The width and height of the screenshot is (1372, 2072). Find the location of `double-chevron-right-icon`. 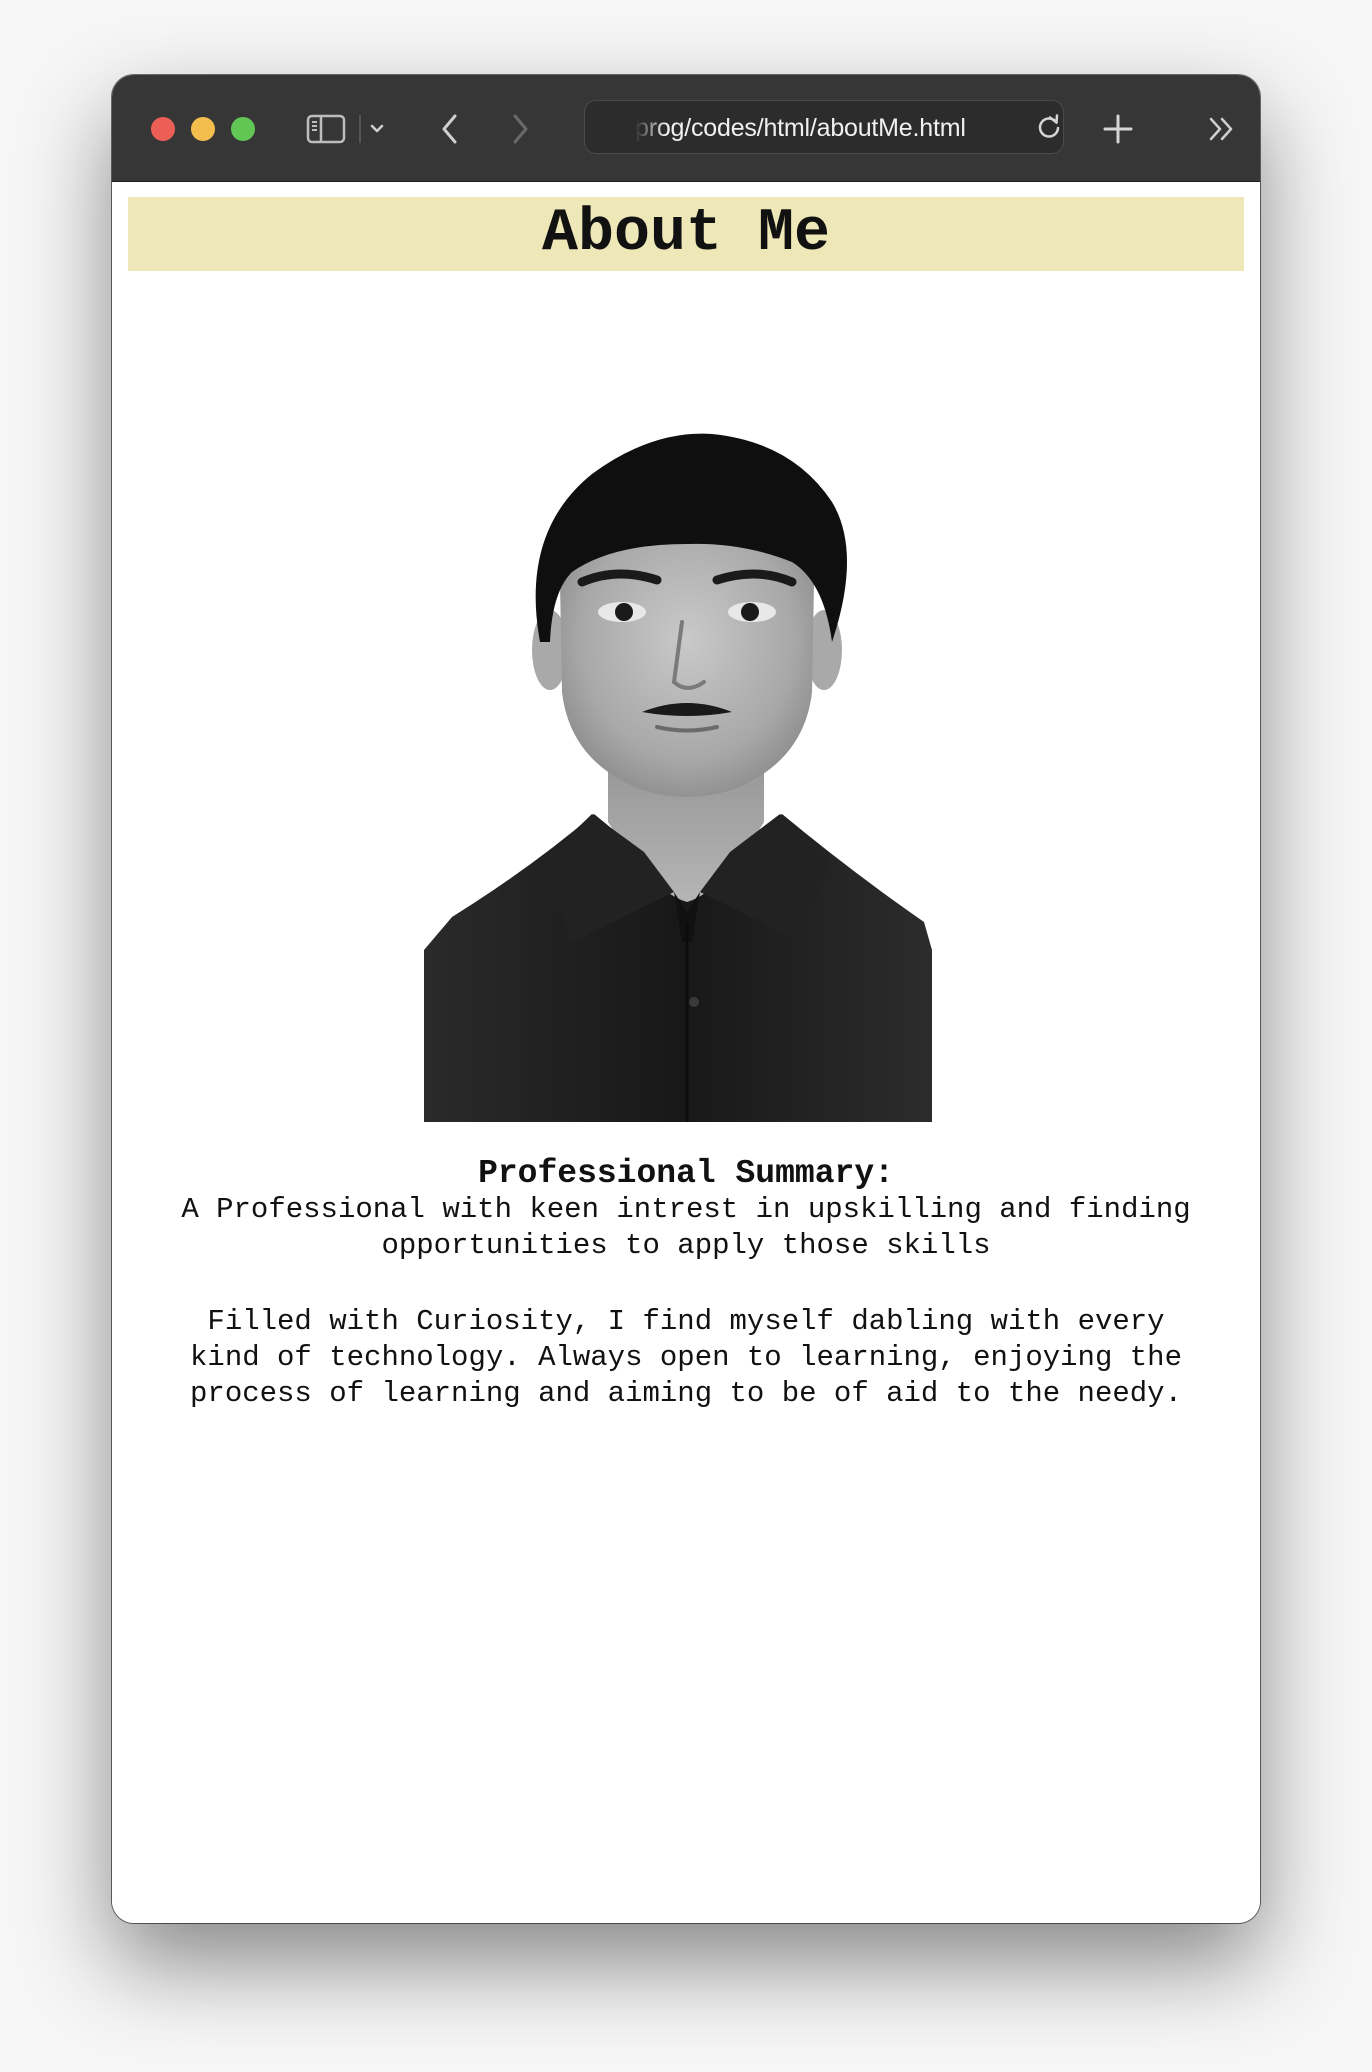

double-chevron-right-icon is located at coordinates (1221, 129).